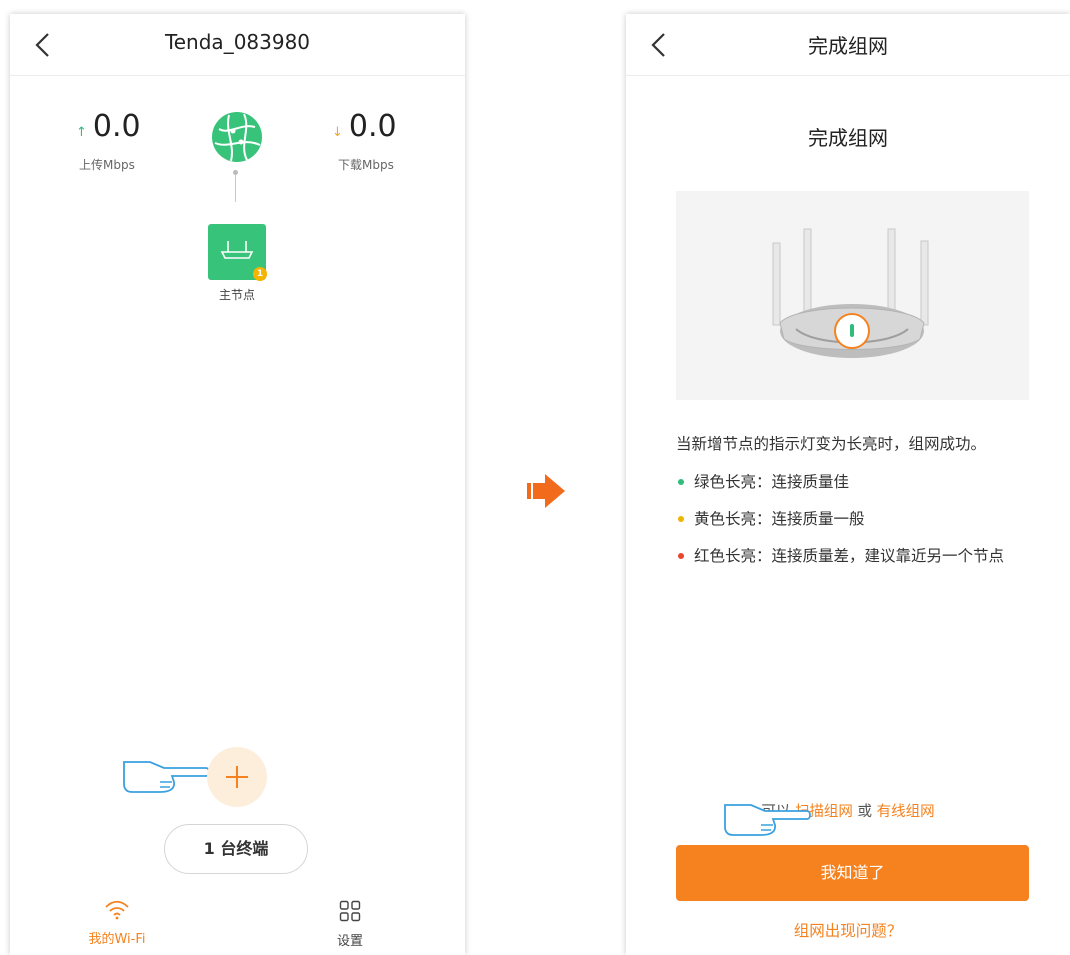 The height and width of the screenshot is (955, 1070). Describe the element at coordinates (852, 873) in the screenshot. I see `got-it-button: 我知道了` at that location.